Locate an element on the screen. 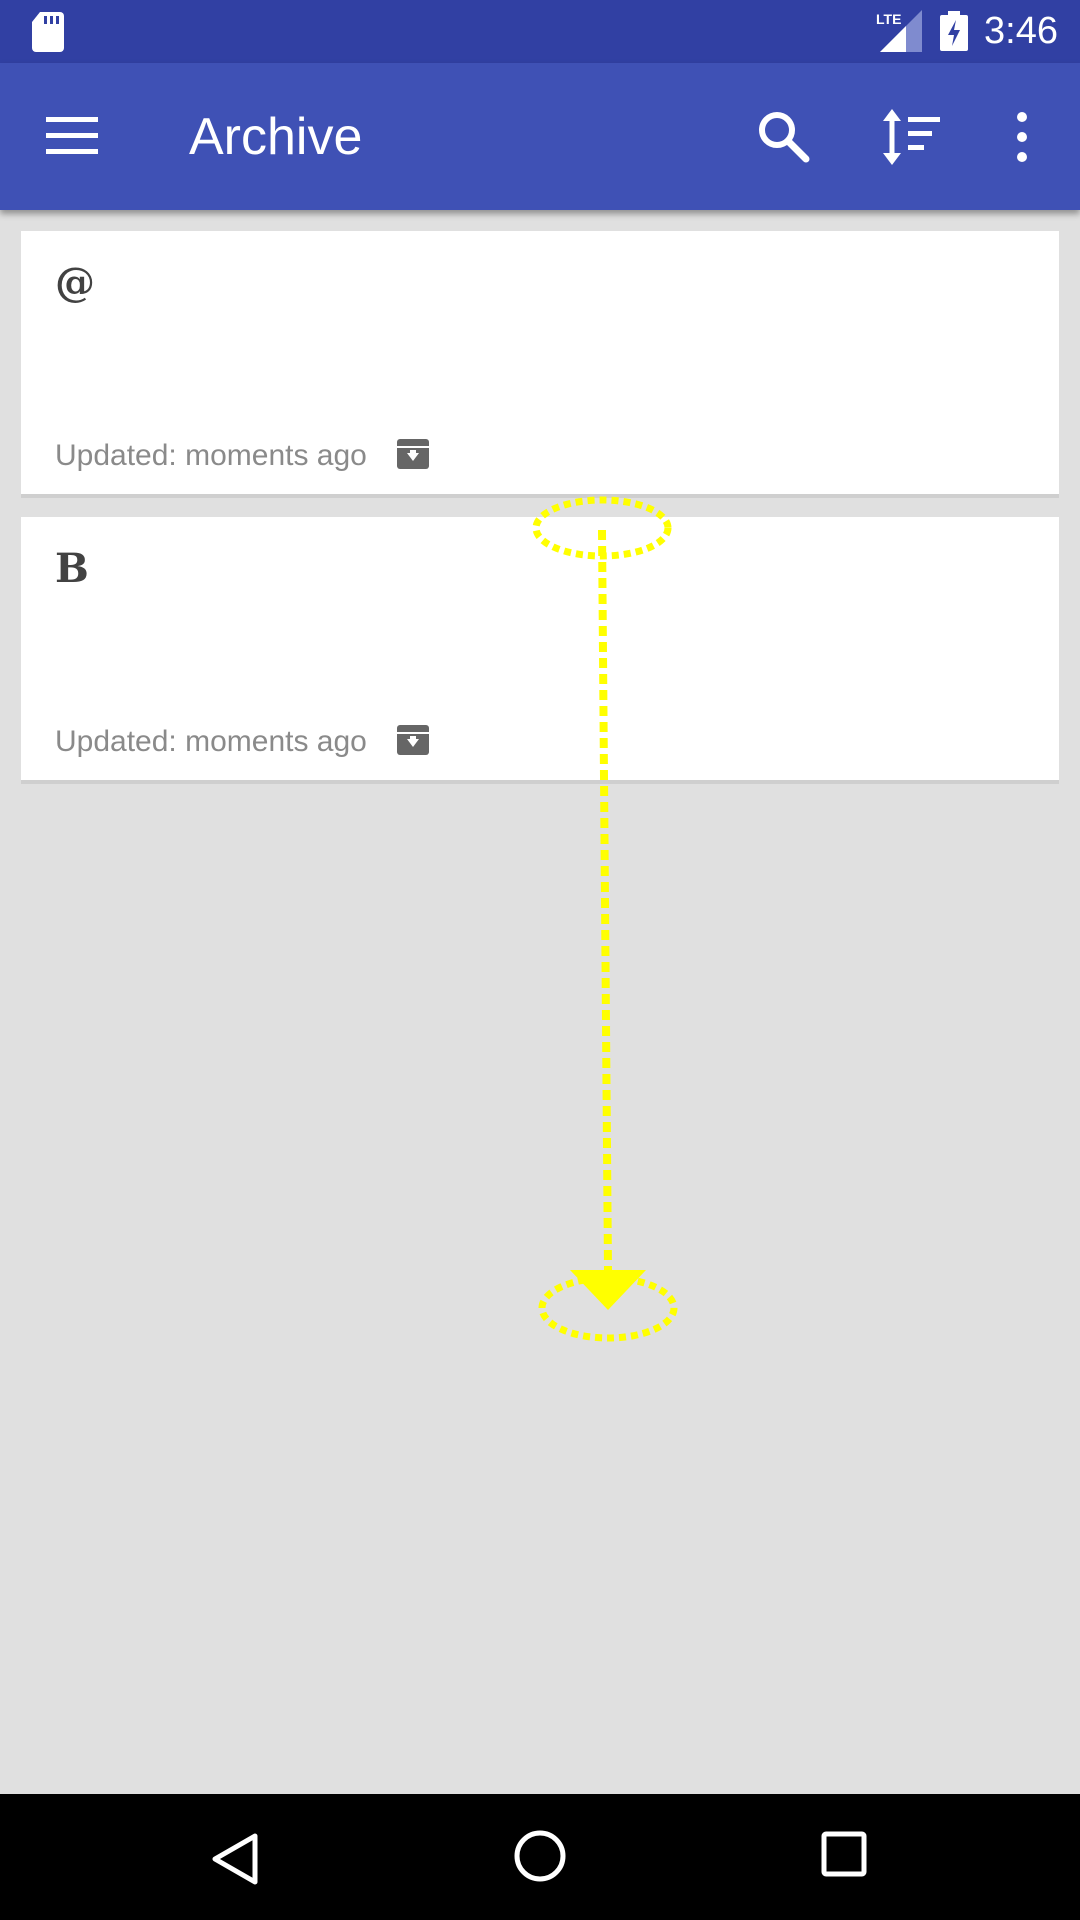 The height and width of the screenshot is (1920, 1080). note-card: B Updated: moments ago is located at coordinates (540, 650).